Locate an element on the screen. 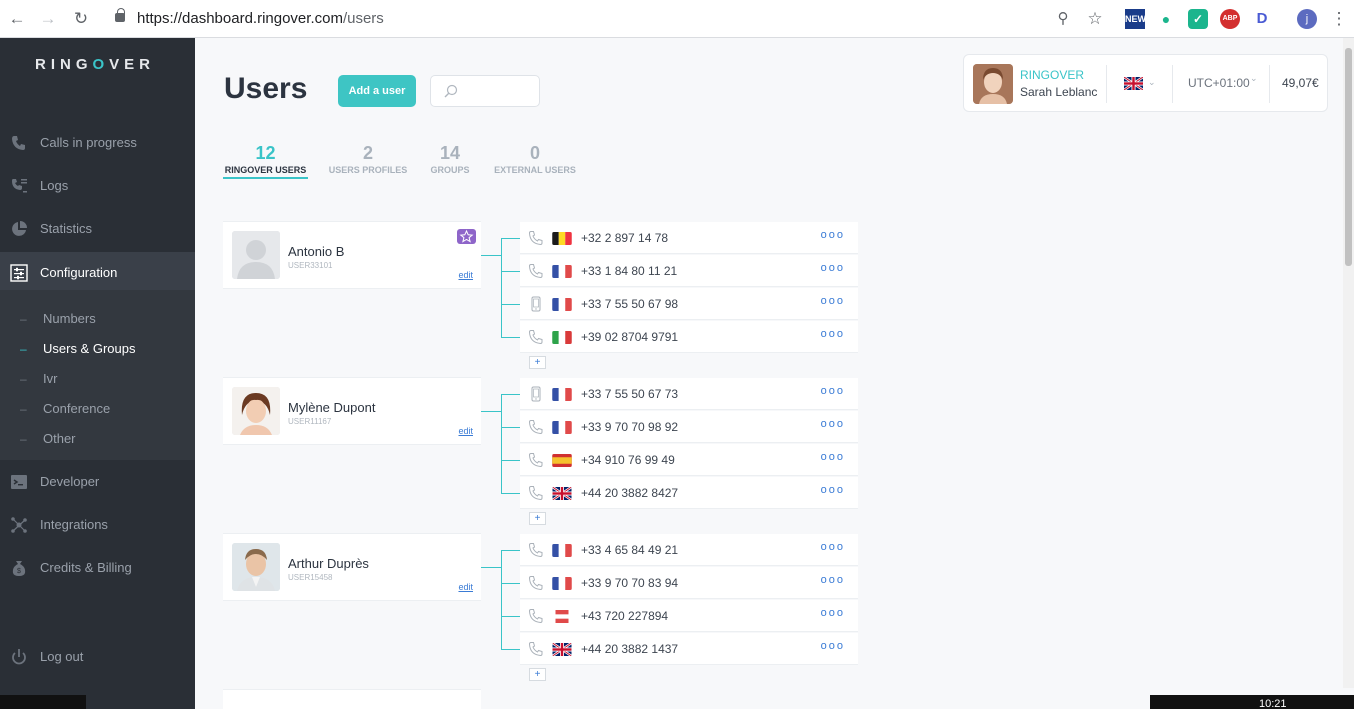  lock-icon is located at coordinates (120, 15).